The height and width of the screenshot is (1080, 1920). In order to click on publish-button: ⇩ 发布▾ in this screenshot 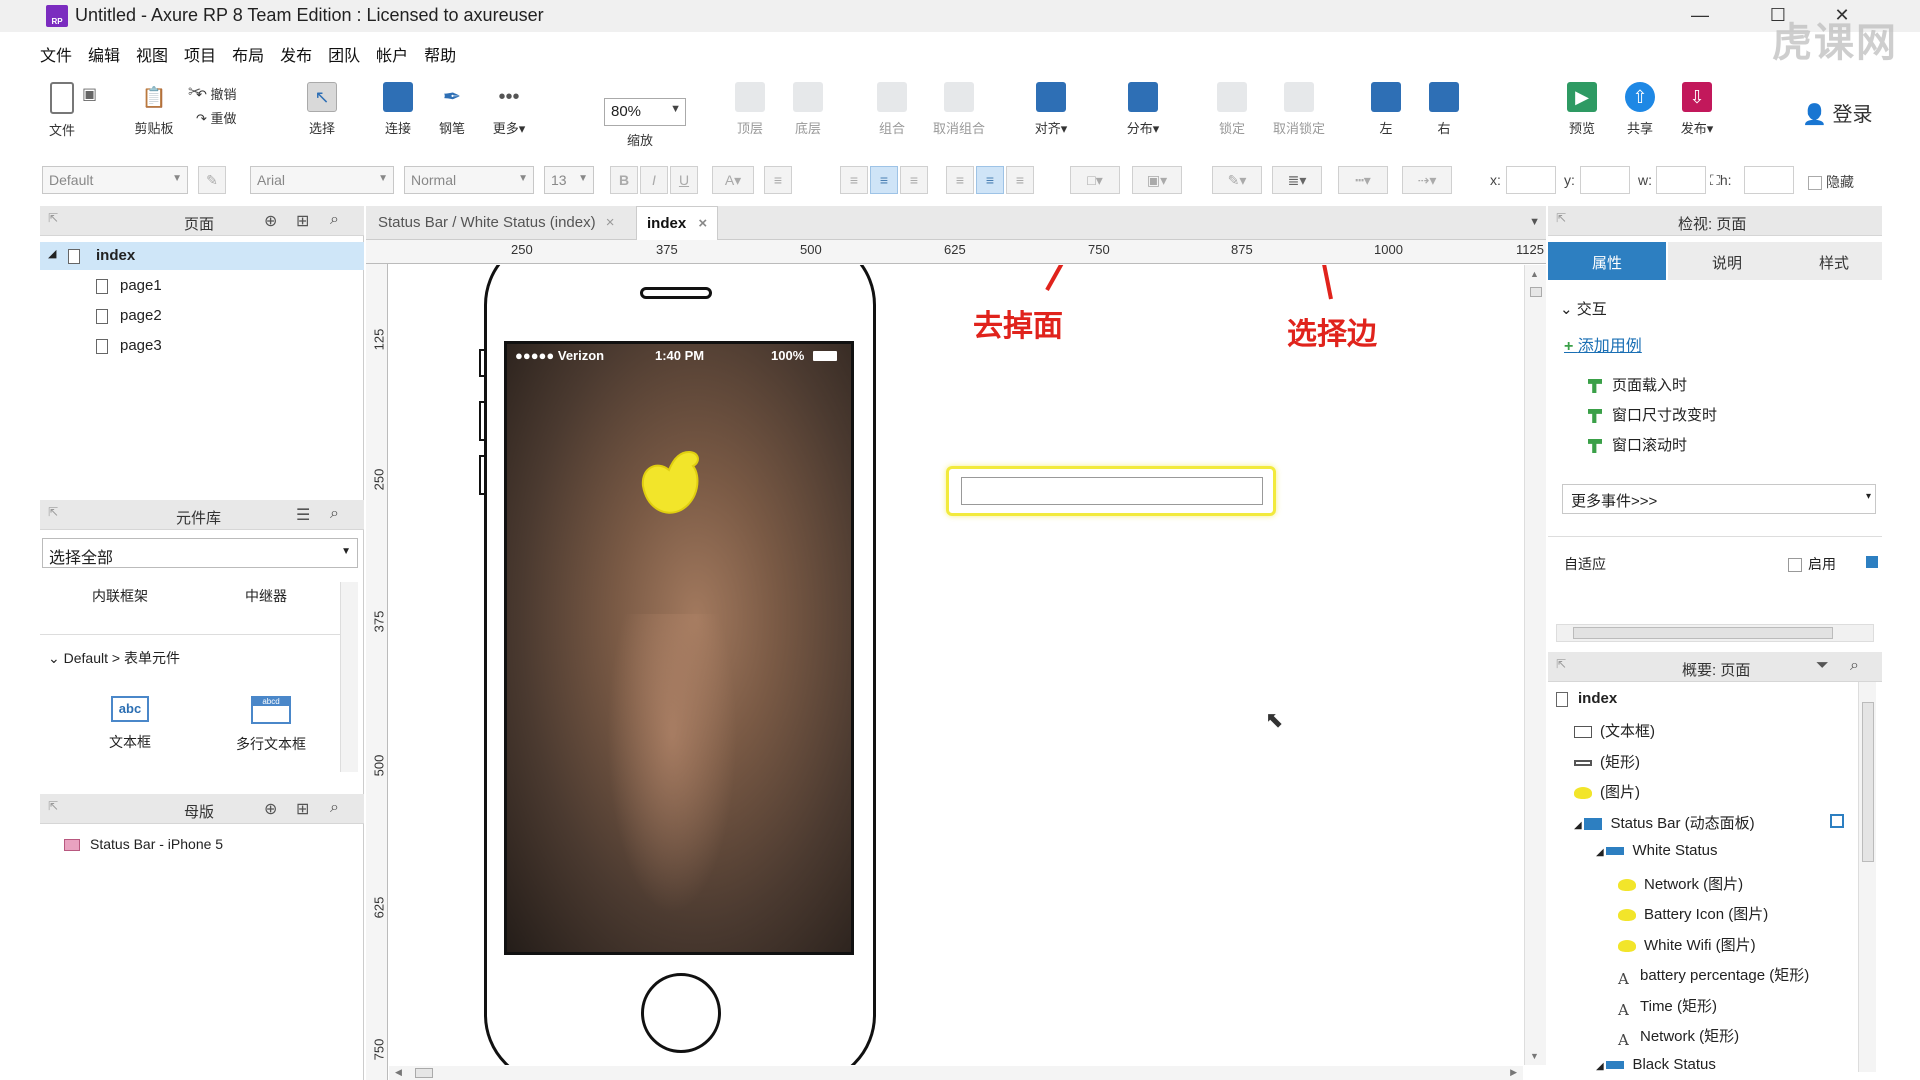, I will do `click(1697, 107)`.